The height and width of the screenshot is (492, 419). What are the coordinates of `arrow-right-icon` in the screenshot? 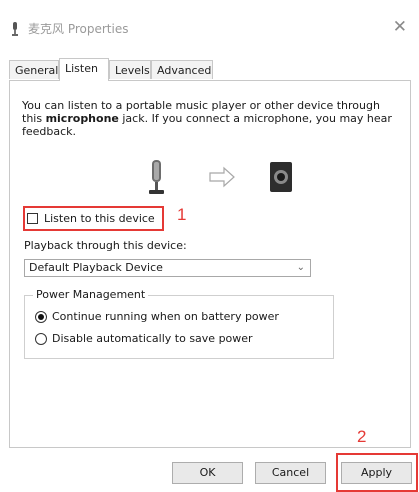 It's located at (222, 177).